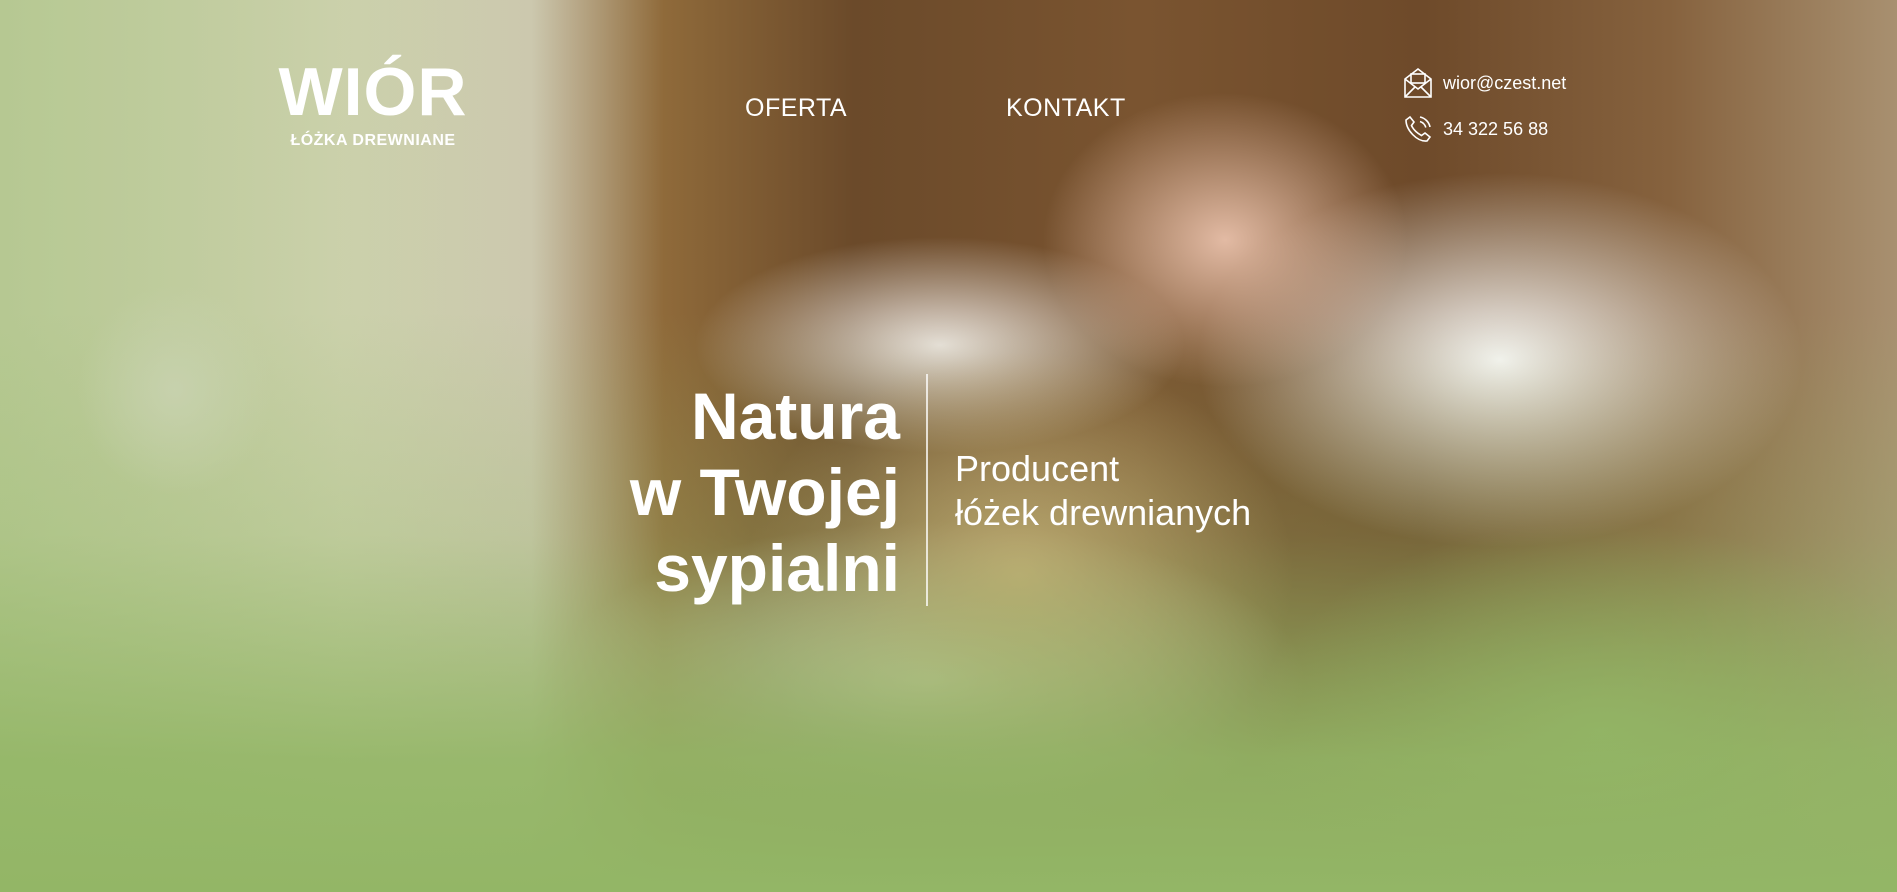 The width and height of the screenshot is (1897, 892). I want to click on headline-line-2: w Twojej, so click(764, 492).